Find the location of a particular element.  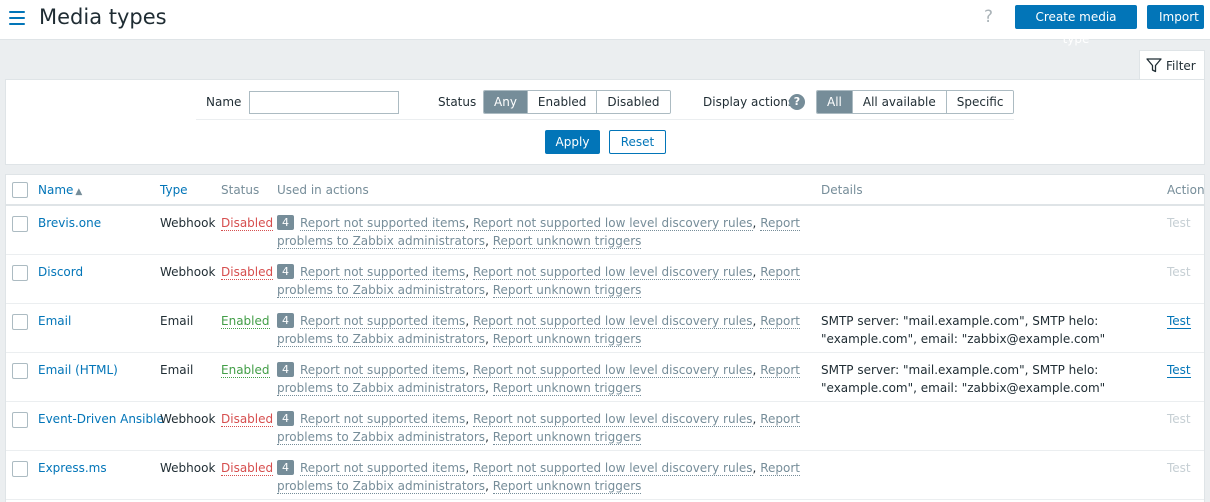

help-icon: ? is located at coordinates (988, 17).